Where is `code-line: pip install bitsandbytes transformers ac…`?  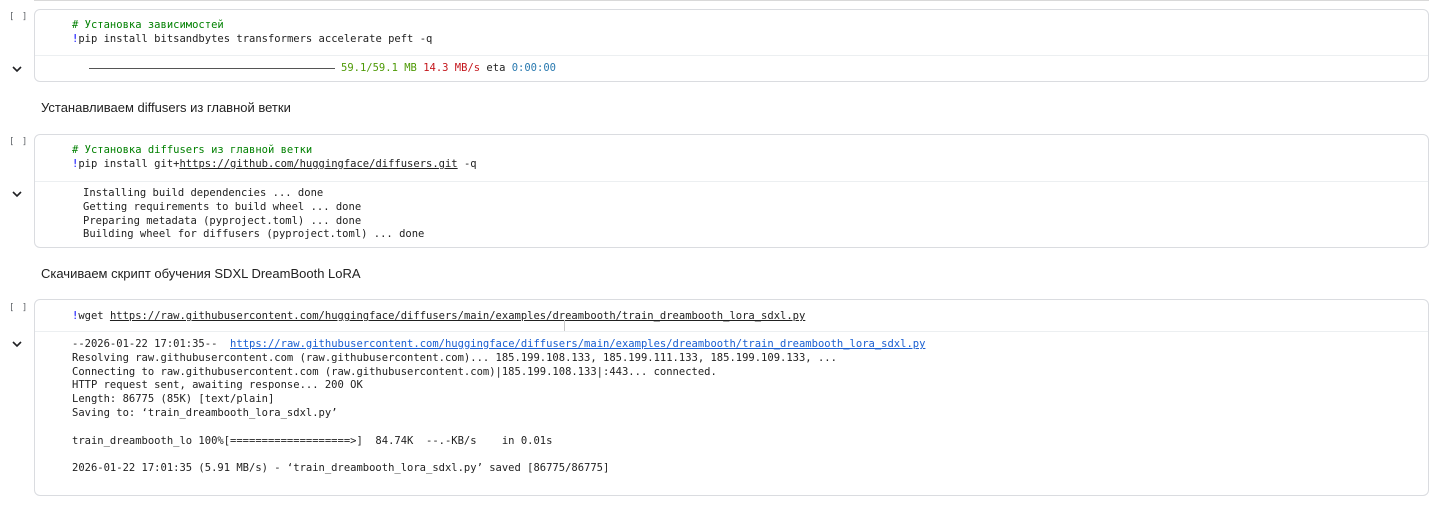
code-line: pip install bitsandbytes transformers ac… is located at coordinates (255, 39).